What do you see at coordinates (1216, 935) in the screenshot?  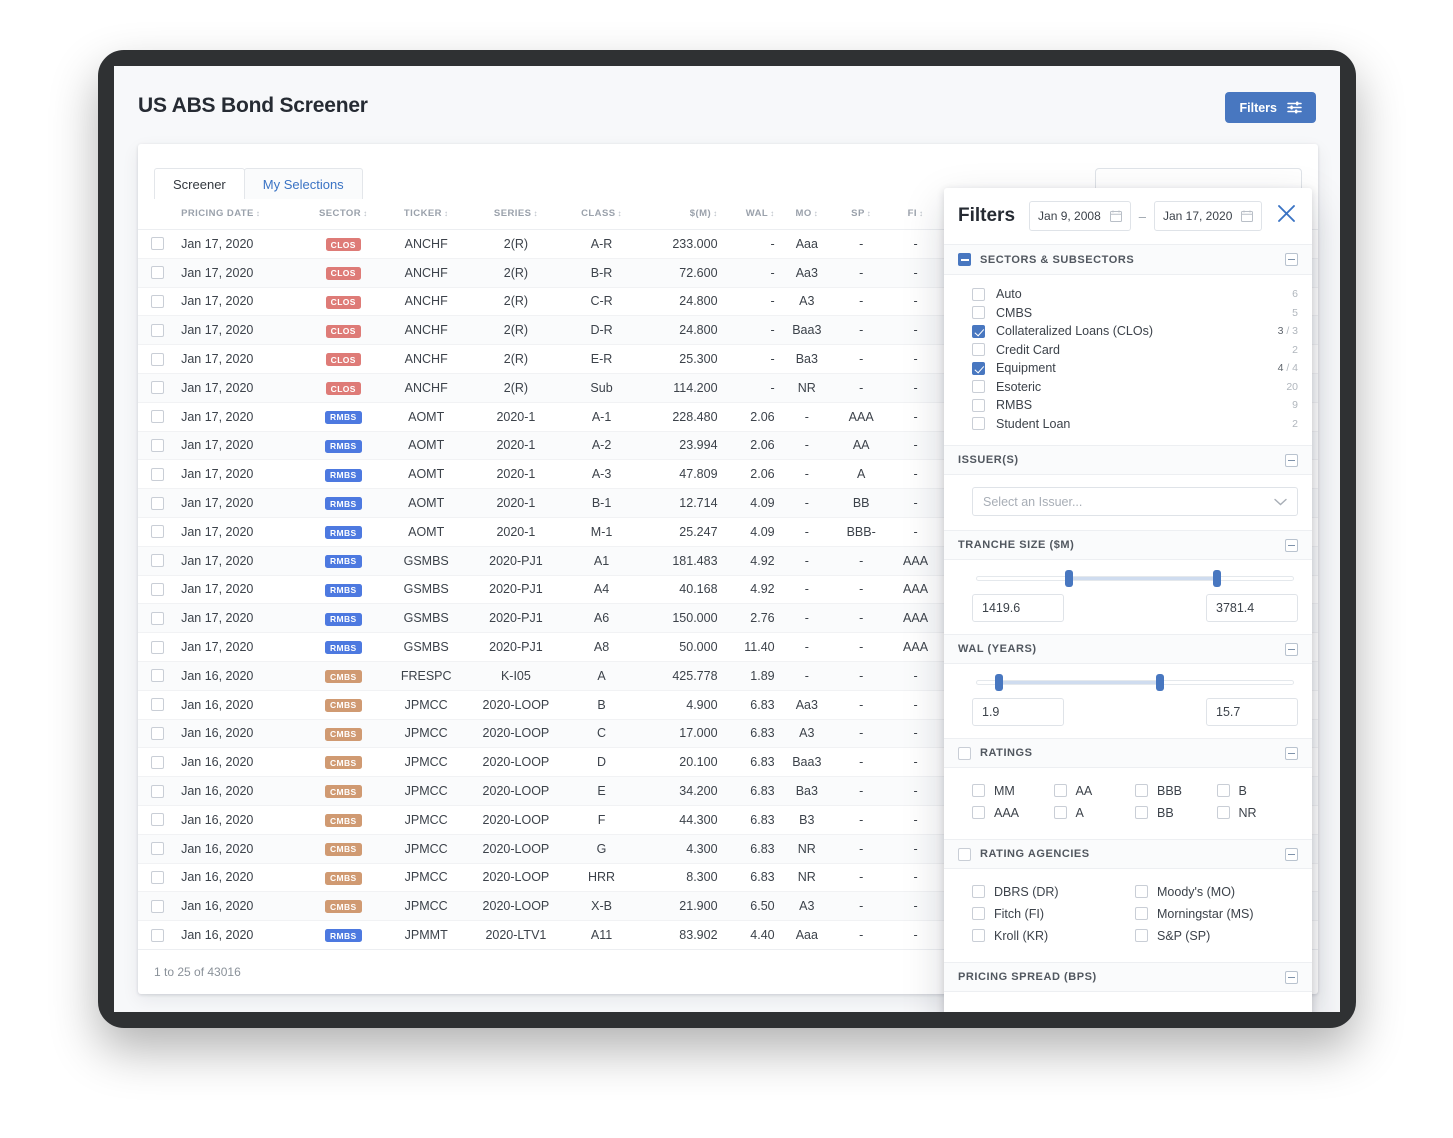 I see `checkbox-item: S&P (SP)` at bounding box center [1216, 935].